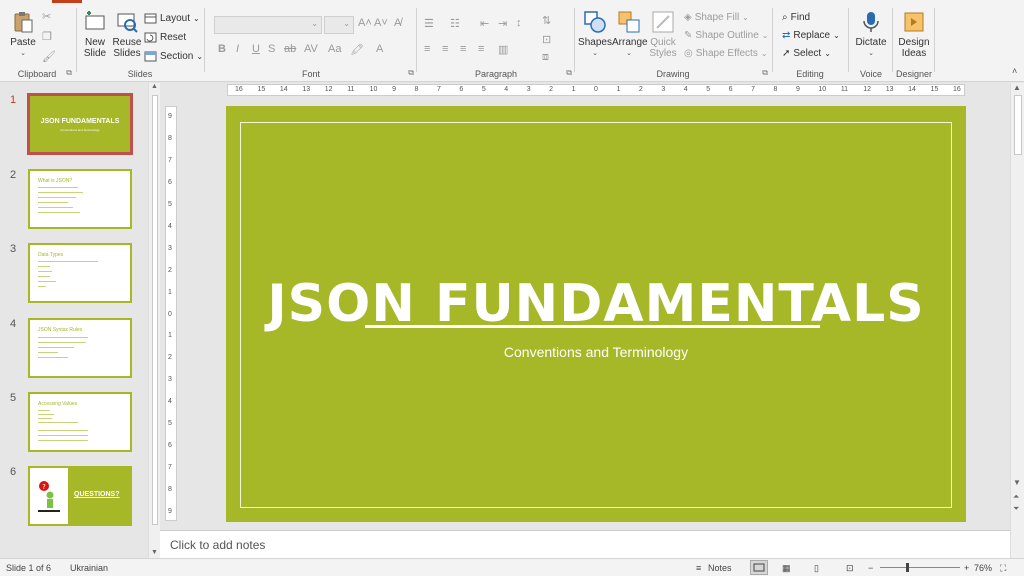 Image resolution: width=1024 pixels, height=576 pixels. I want to click on thumbnail-text-line, so click(45, 271).